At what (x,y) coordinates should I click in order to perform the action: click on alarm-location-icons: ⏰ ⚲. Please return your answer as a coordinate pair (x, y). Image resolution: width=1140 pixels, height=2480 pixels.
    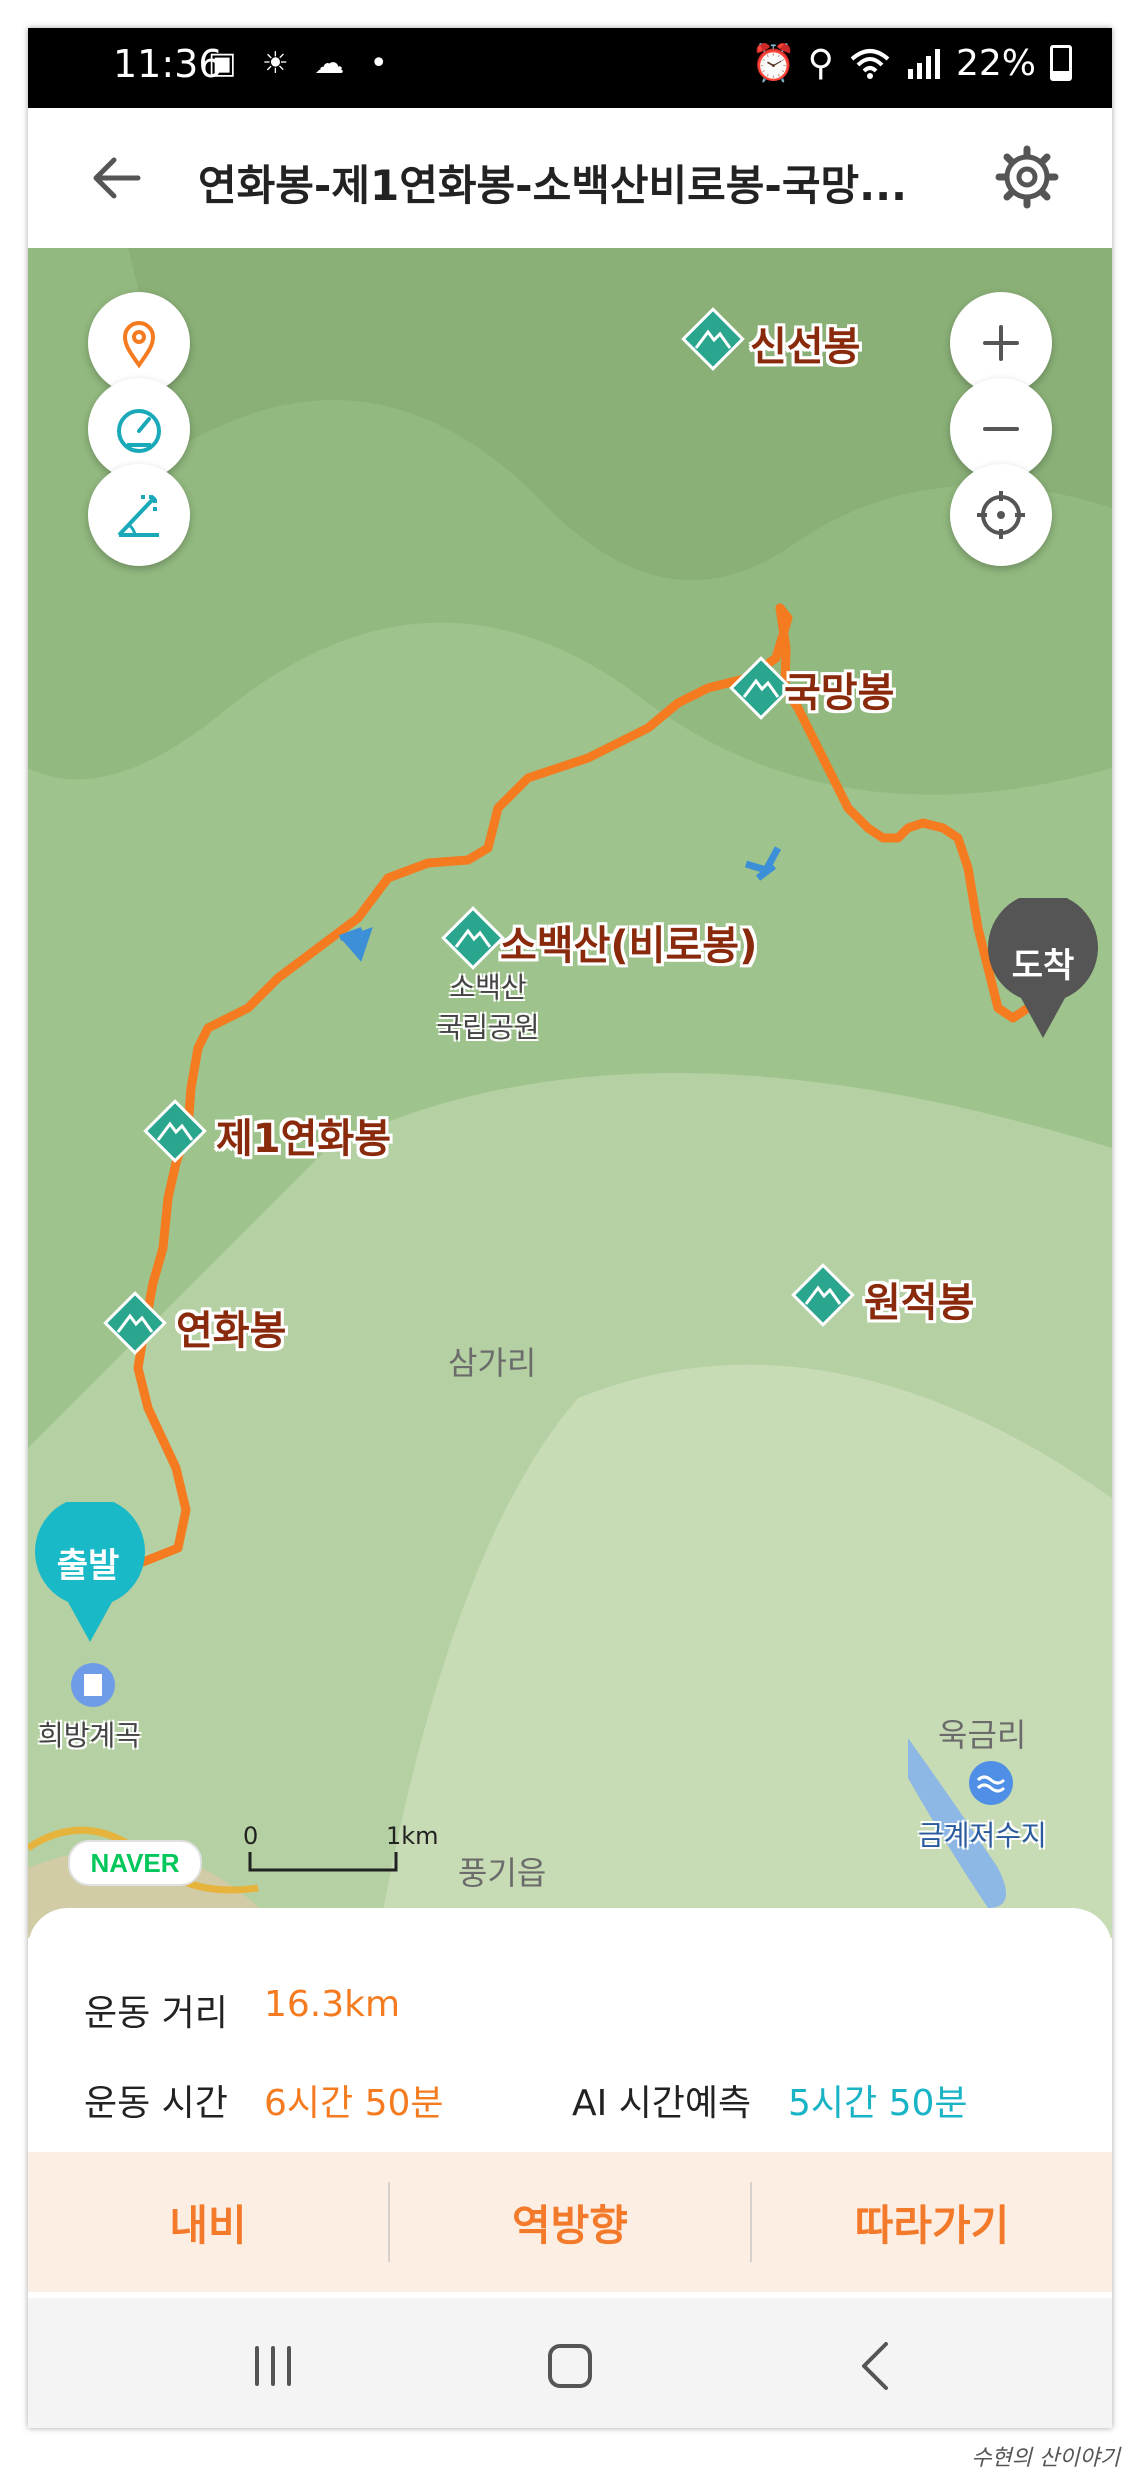
    Looking at the image, I should click on (792, 63).